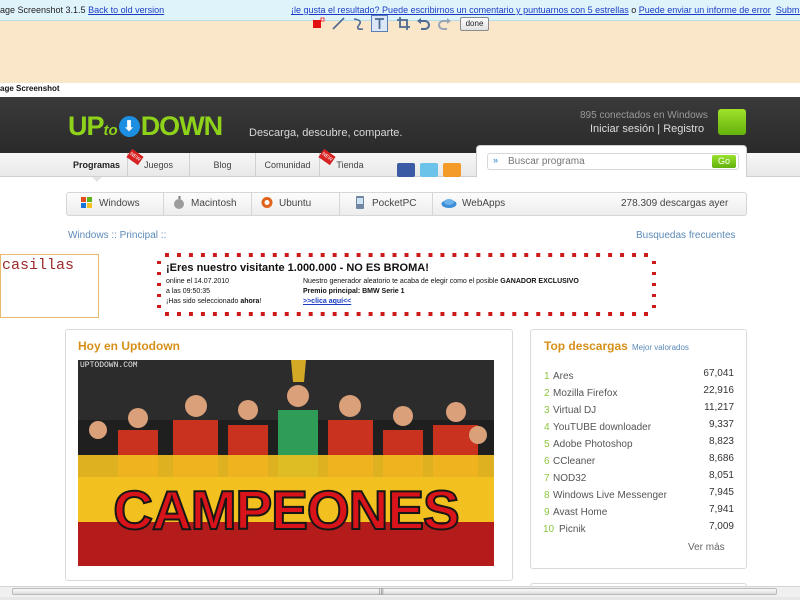 This screenshot has height=600, width=800. I want to click on or-text: o, so click(633, 10).